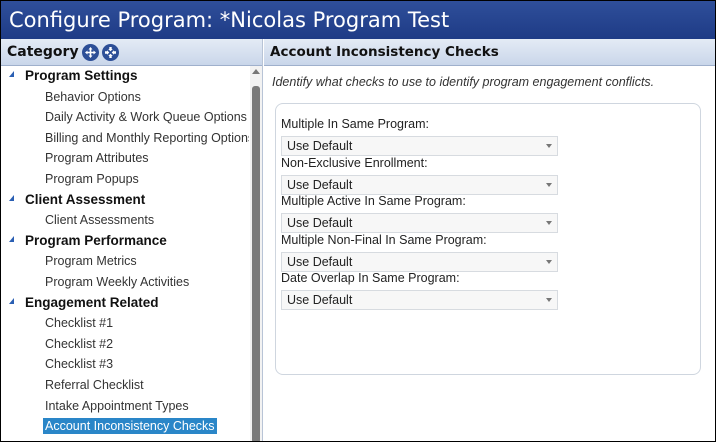 The height and width of the screenshot is (442, 716). I want to click on tree-item-label: Checklist #2, so click(79, 343).